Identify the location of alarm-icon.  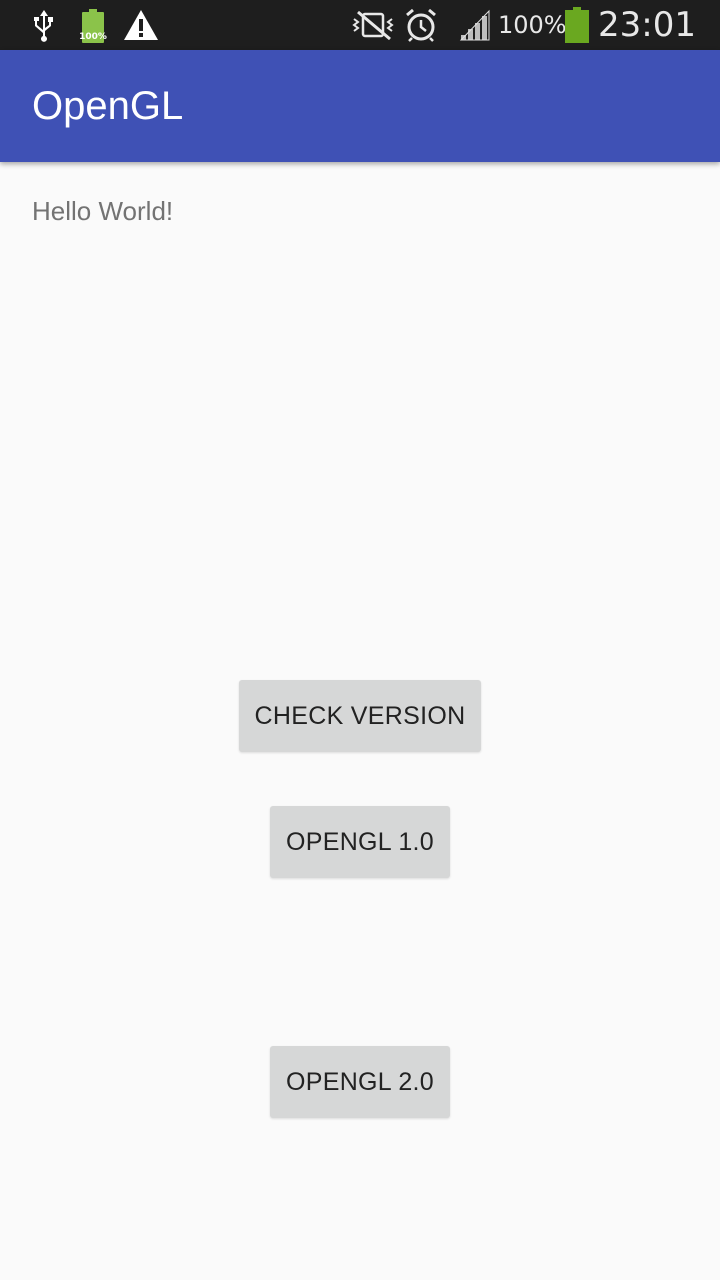
(421, 25).